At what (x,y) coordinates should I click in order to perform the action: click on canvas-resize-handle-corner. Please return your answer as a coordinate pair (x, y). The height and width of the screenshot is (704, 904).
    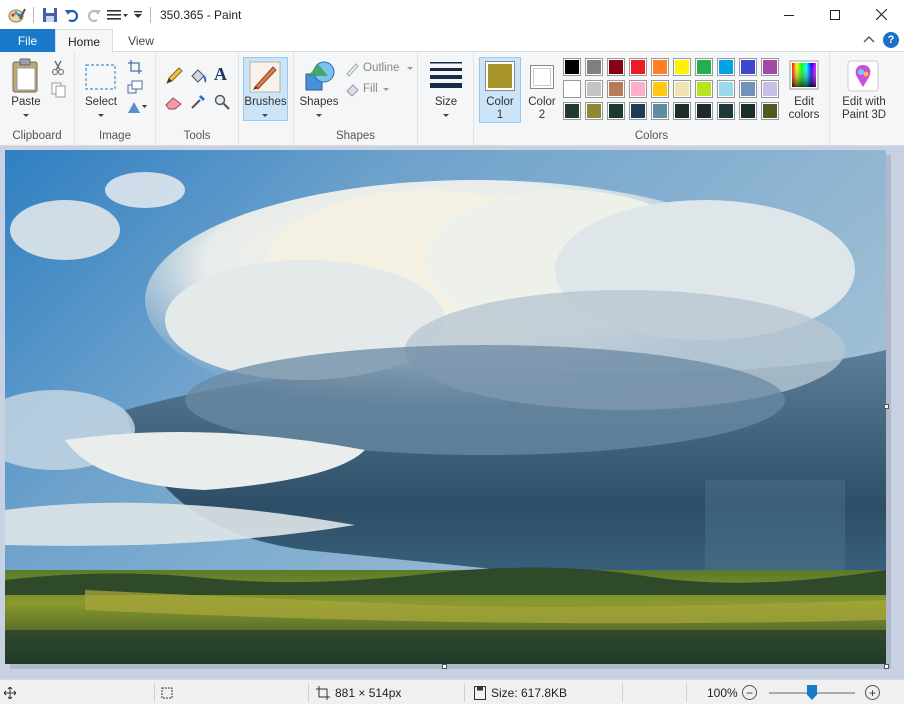
    Looking at the image, I should click on (886, 666).